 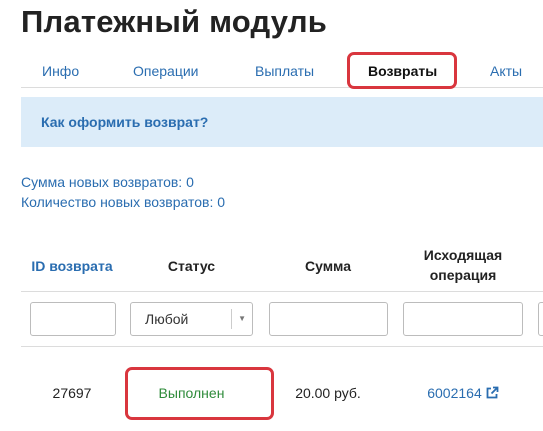 I want to click on external-link-icon, so click(x=492, y=393).